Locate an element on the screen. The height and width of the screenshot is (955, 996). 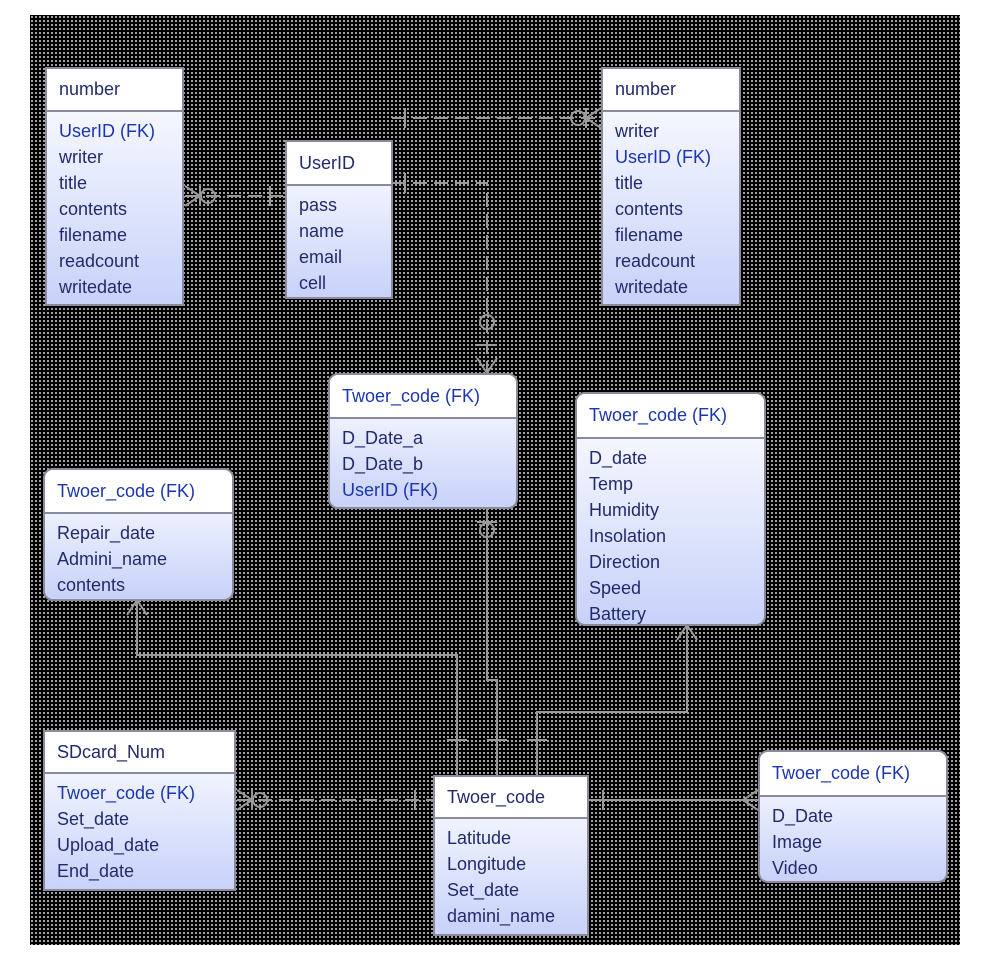
entity-attribute: Latitude is located at coordinates (479, 838).